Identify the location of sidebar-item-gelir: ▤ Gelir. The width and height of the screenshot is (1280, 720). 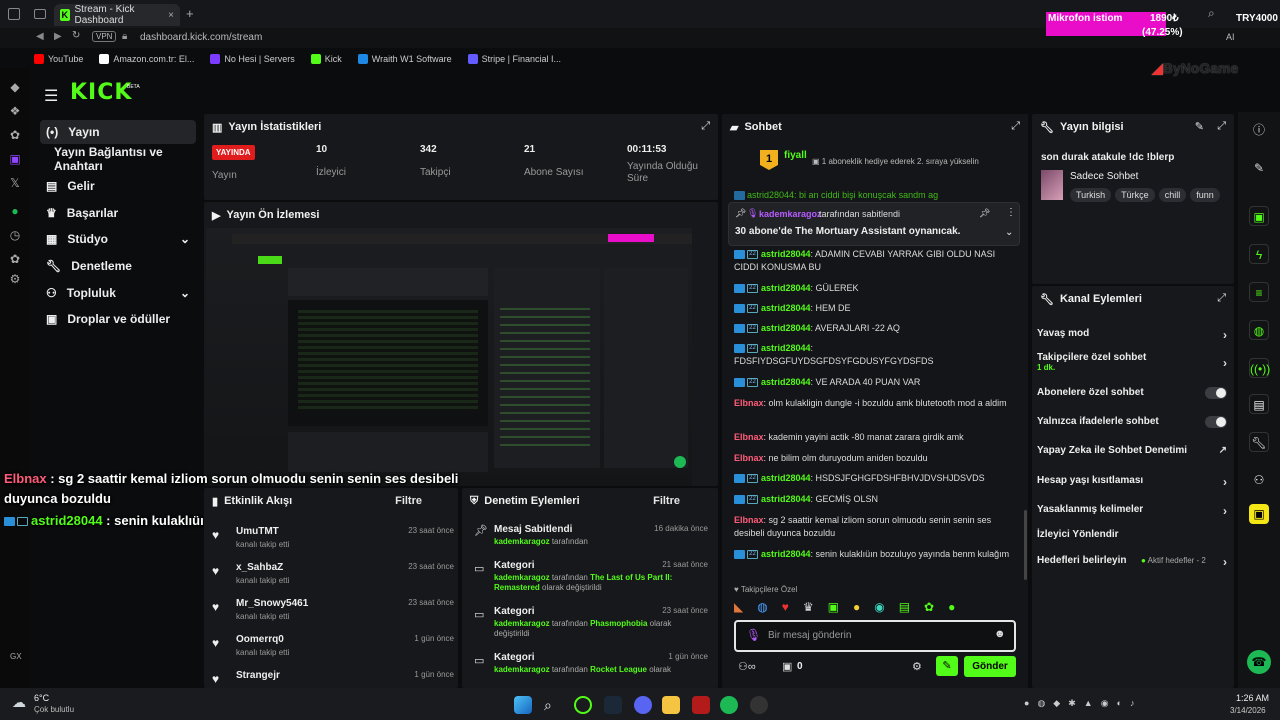
(118, 186).